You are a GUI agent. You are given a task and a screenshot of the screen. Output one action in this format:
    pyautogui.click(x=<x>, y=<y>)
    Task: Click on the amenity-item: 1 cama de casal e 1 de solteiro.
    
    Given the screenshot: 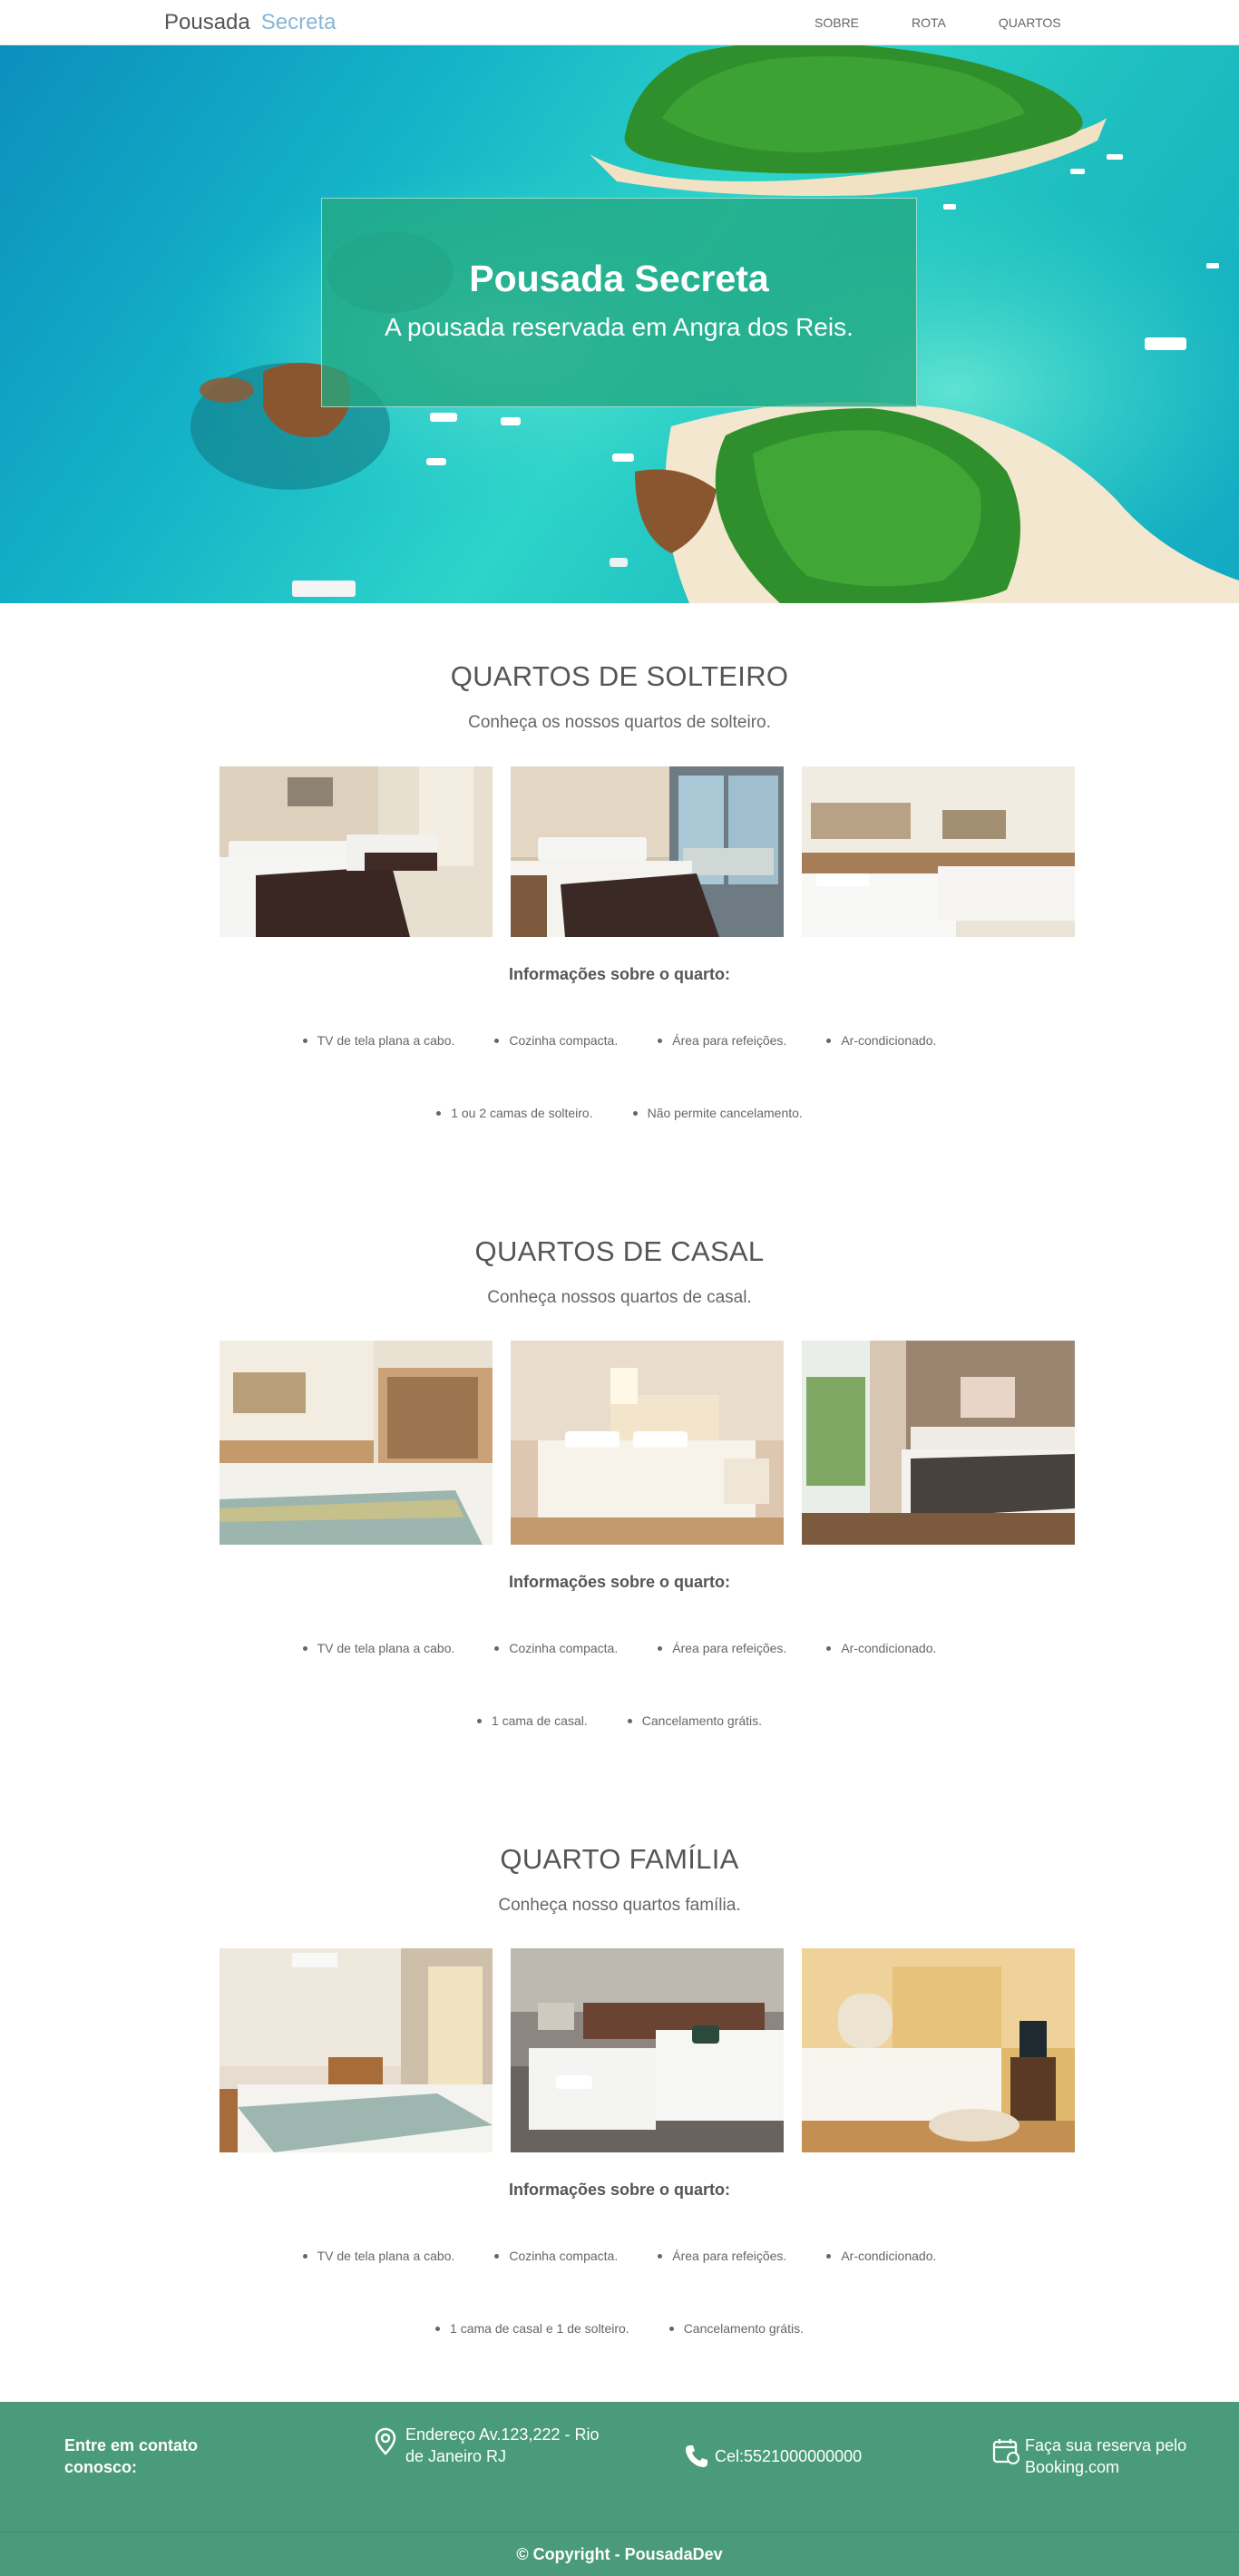 What is the action you would take?
    pyautogui.click(x=532, y=2328)
    